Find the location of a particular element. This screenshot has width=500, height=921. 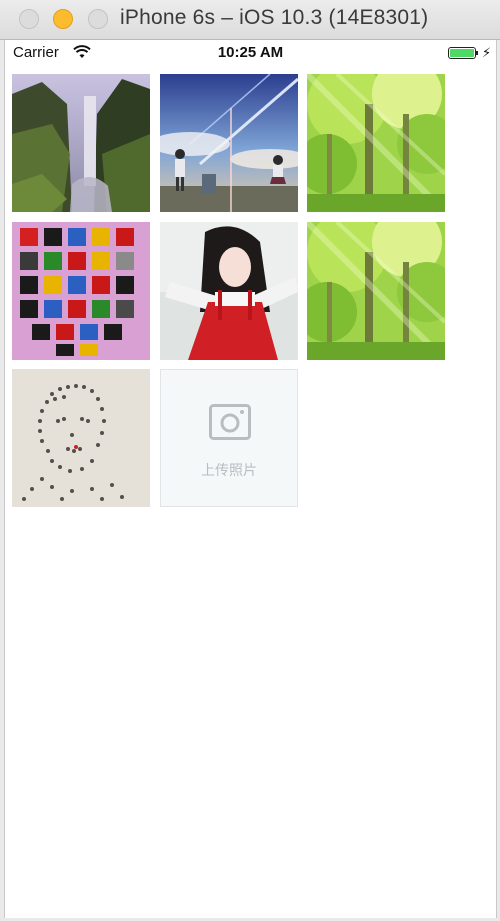

status-time: 10:25 AM is located at coordinates (250, 52).